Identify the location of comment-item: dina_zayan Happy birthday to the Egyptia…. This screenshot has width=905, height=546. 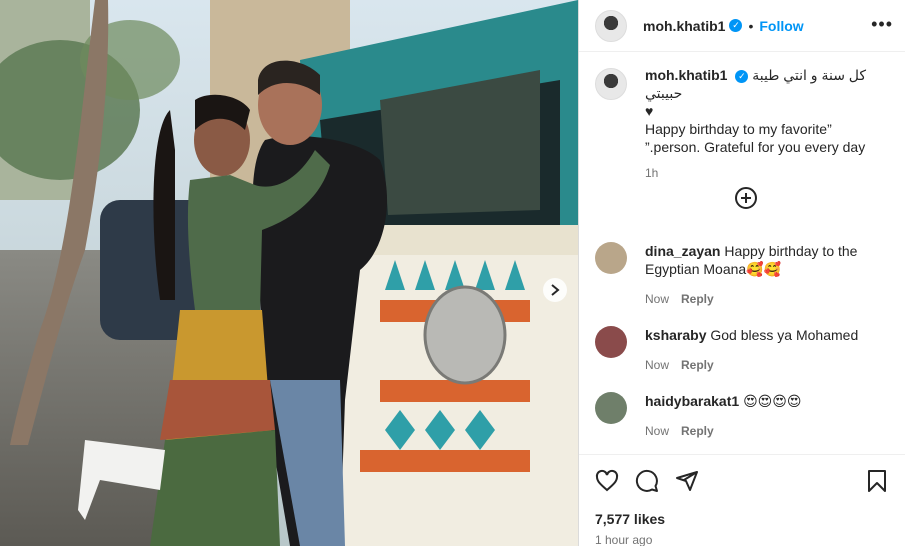
(742, 275).